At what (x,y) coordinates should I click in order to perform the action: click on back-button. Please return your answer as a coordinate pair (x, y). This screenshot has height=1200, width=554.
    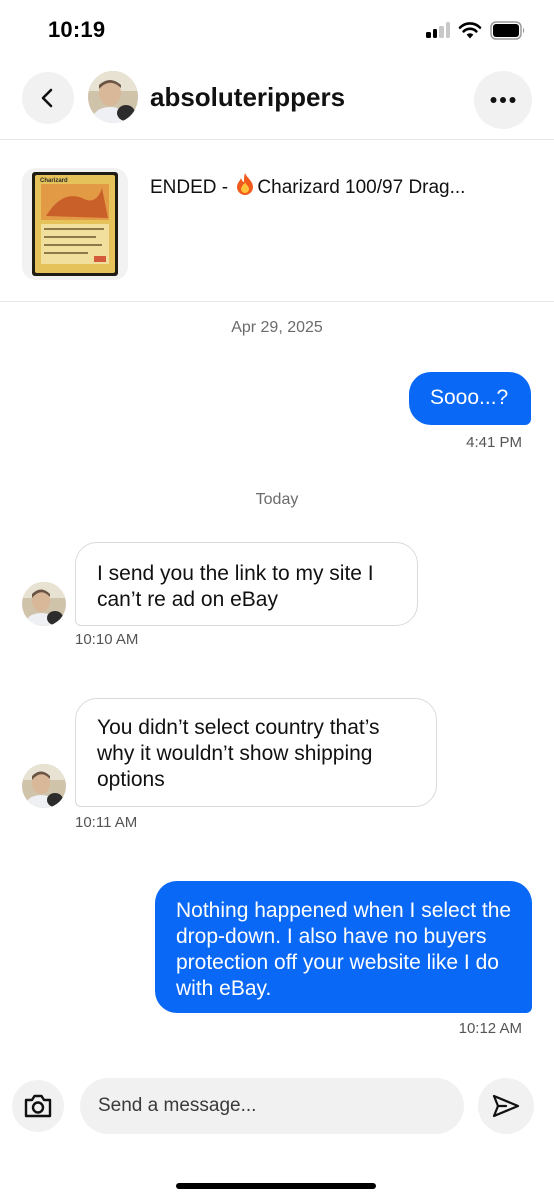
    Looking at the image, I should click on (48, 98).